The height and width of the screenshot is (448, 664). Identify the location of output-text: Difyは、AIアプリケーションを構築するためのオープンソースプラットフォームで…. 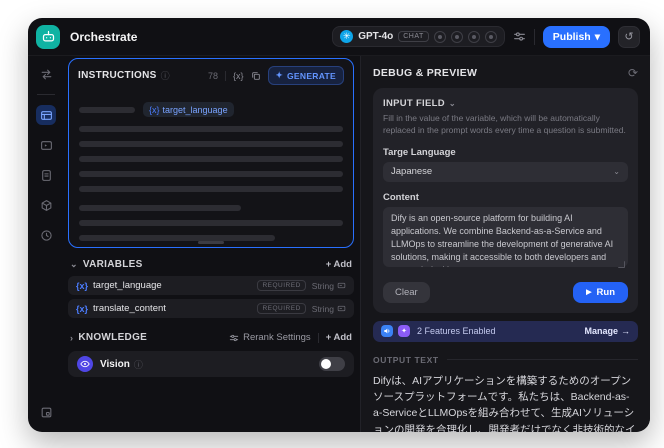
(504, 403).